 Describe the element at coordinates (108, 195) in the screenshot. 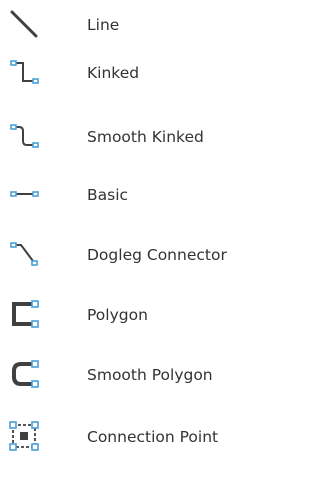

I see `menu-item-label: Basic` at that location.